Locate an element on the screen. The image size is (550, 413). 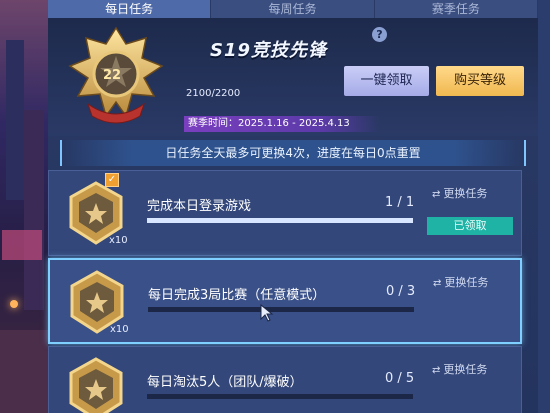
medal-icon is located at coordinates (96, 385).